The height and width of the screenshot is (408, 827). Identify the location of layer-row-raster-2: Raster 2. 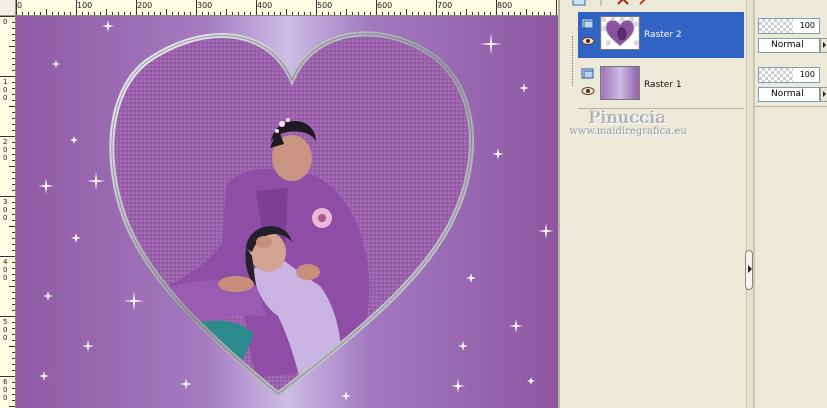
(661, 35).